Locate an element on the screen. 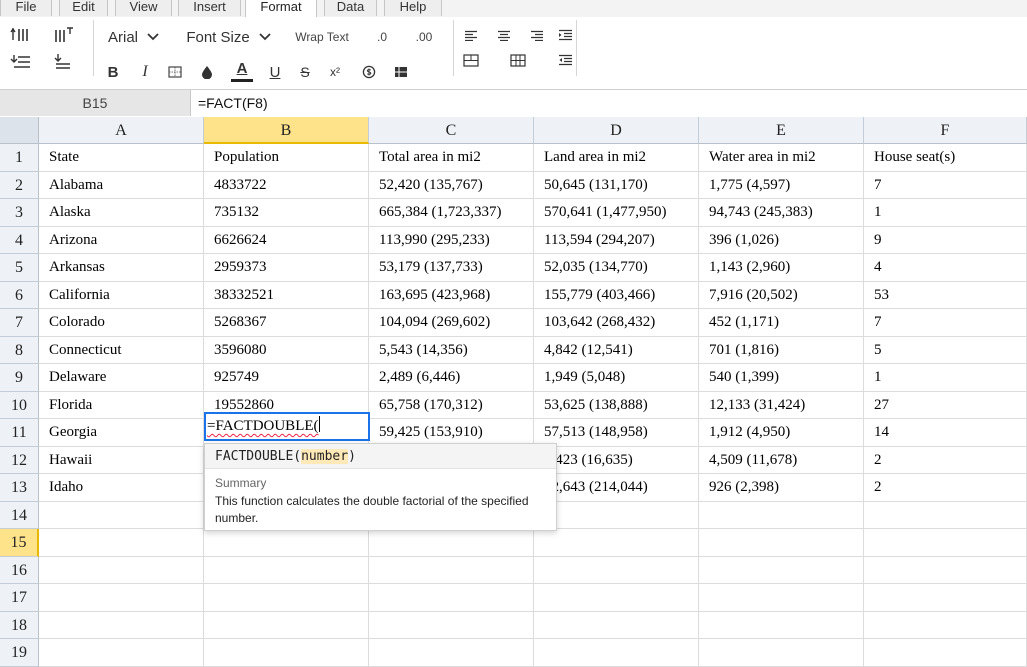 The height and width of the screenshot is (667, 1027). cell-e15 is located at coordinates (781, 543).